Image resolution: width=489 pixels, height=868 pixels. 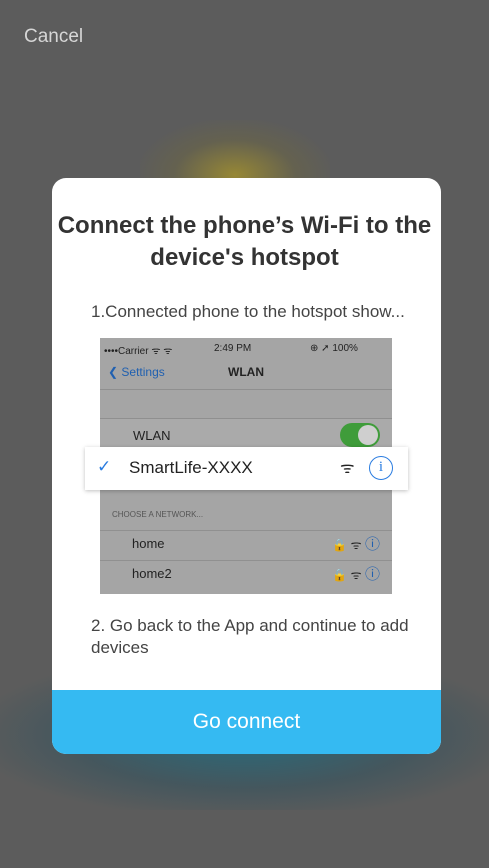 I want to click on network-name: home, so click(x=148, y=543).